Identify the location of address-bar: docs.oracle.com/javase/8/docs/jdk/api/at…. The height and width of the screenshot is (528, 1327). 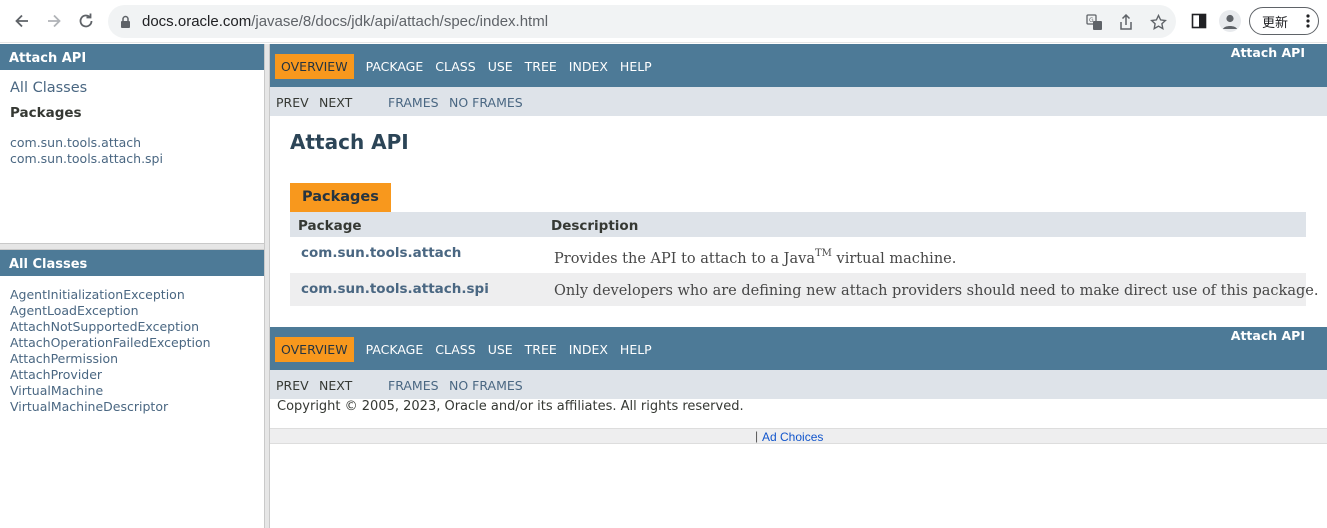
(642, 21).